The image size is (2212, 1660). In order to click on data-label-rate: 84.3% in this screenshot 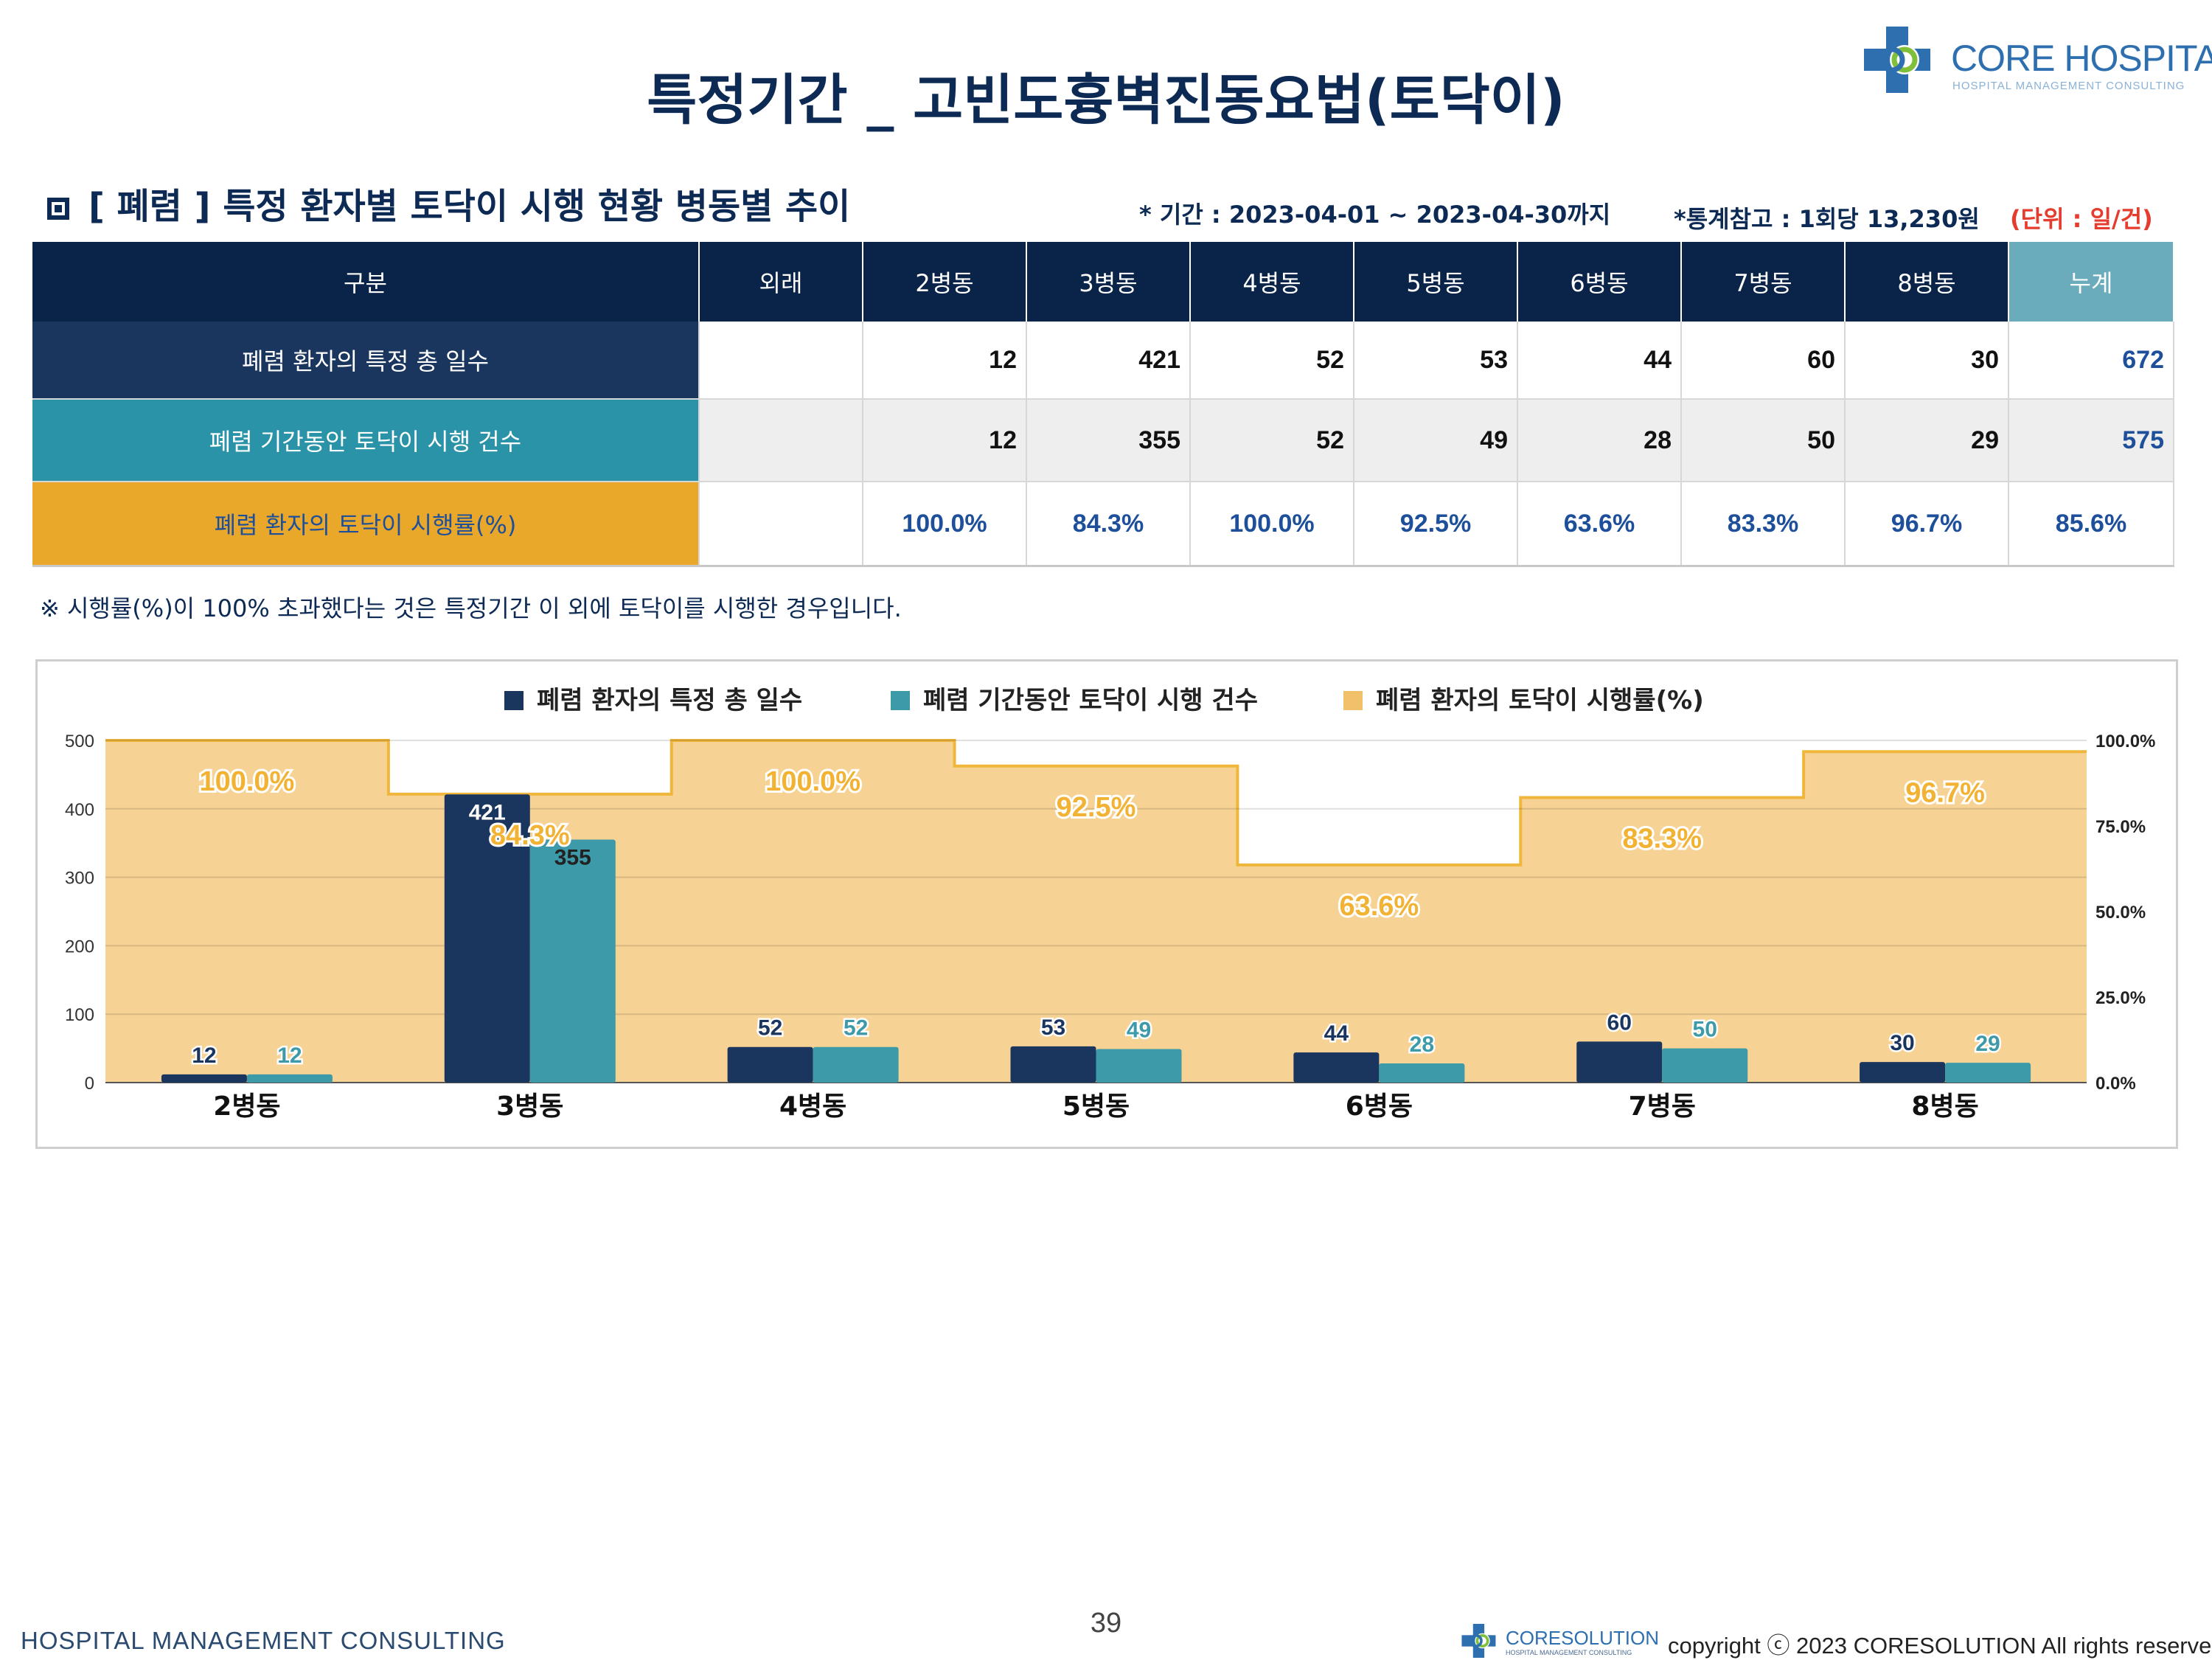, I will do `click(530, 835)`.